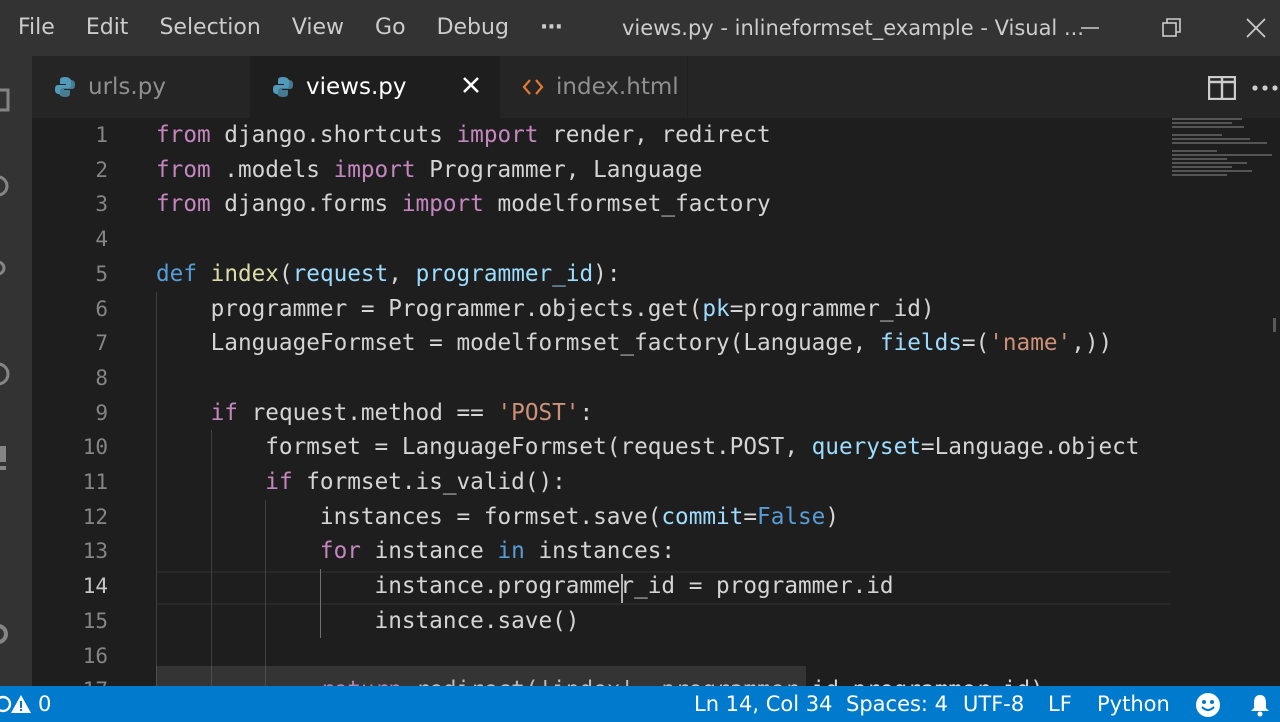  Describe the element at coordinates (549, 28) in the screenshot. I see `menu-more: ···` at that location.